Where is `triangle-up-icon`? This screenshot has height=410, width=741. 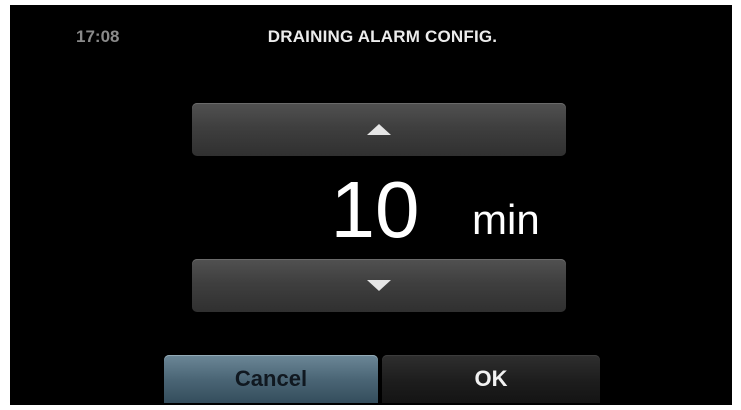 triangle-up-icon is located at coordinates (379, 129).